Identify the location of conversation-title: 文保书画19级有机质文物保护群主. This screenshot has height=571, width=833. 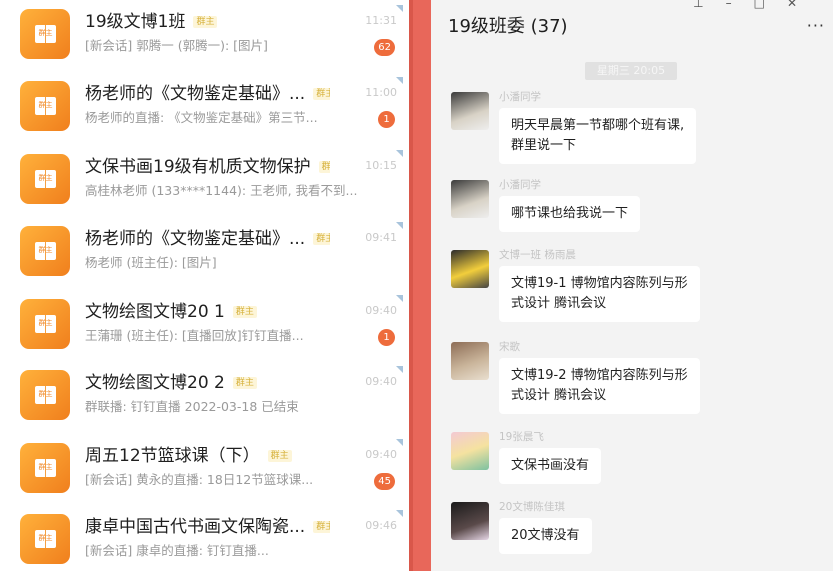
(207, 167).